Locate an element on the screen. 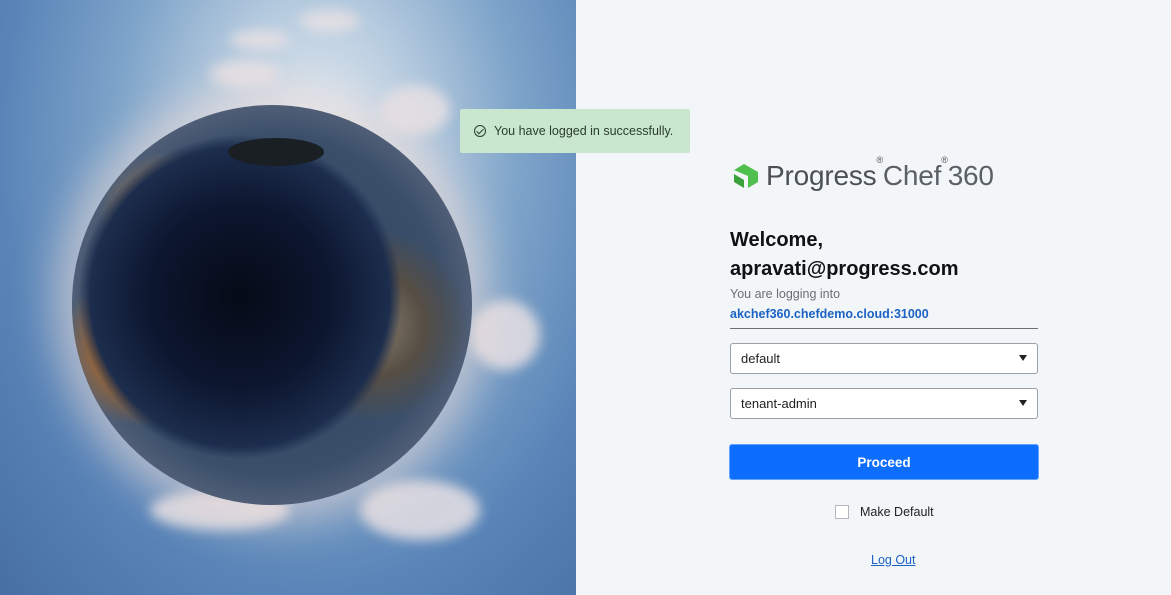 The image size is (1171, 595). brand-logo: Progress®Chef®360 is located at coordinates (862, 173).